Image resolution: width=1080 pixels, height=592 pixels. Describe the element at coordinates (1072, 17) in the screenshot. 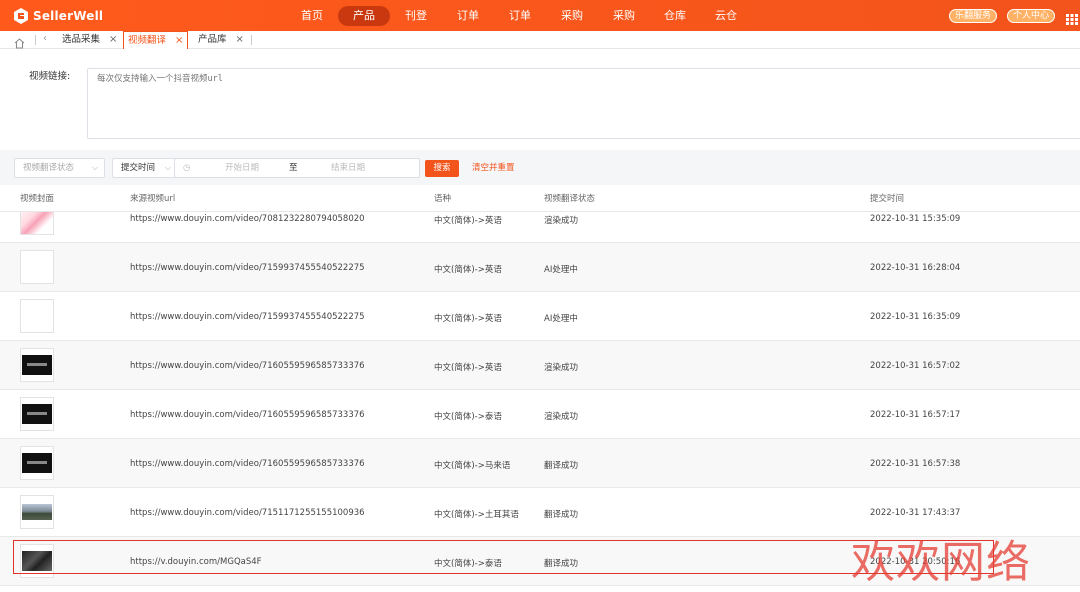

I see `grid-menu-icon` at that location.